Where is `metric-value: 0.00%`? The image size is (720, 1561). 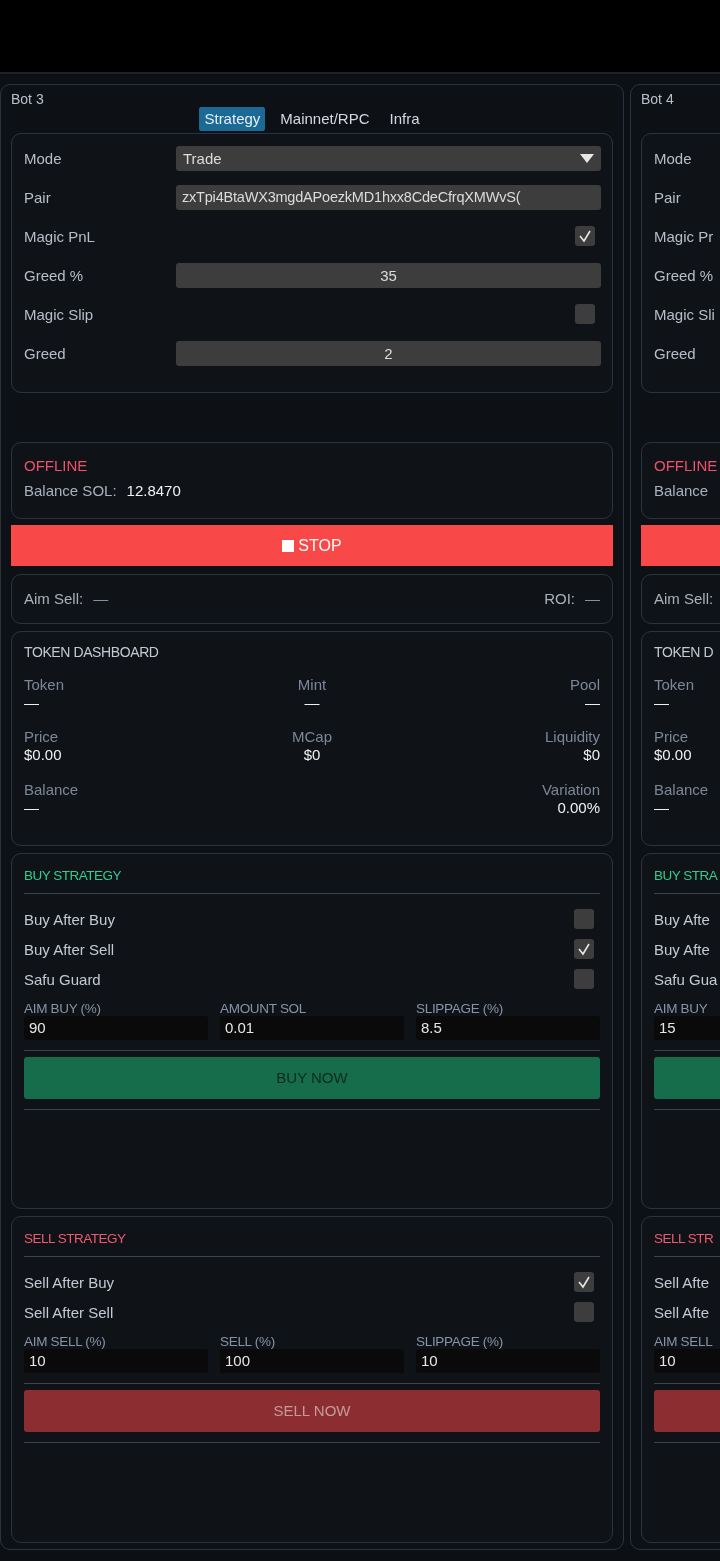 metric-value: 0.00% is located at coordinates (578, 807).